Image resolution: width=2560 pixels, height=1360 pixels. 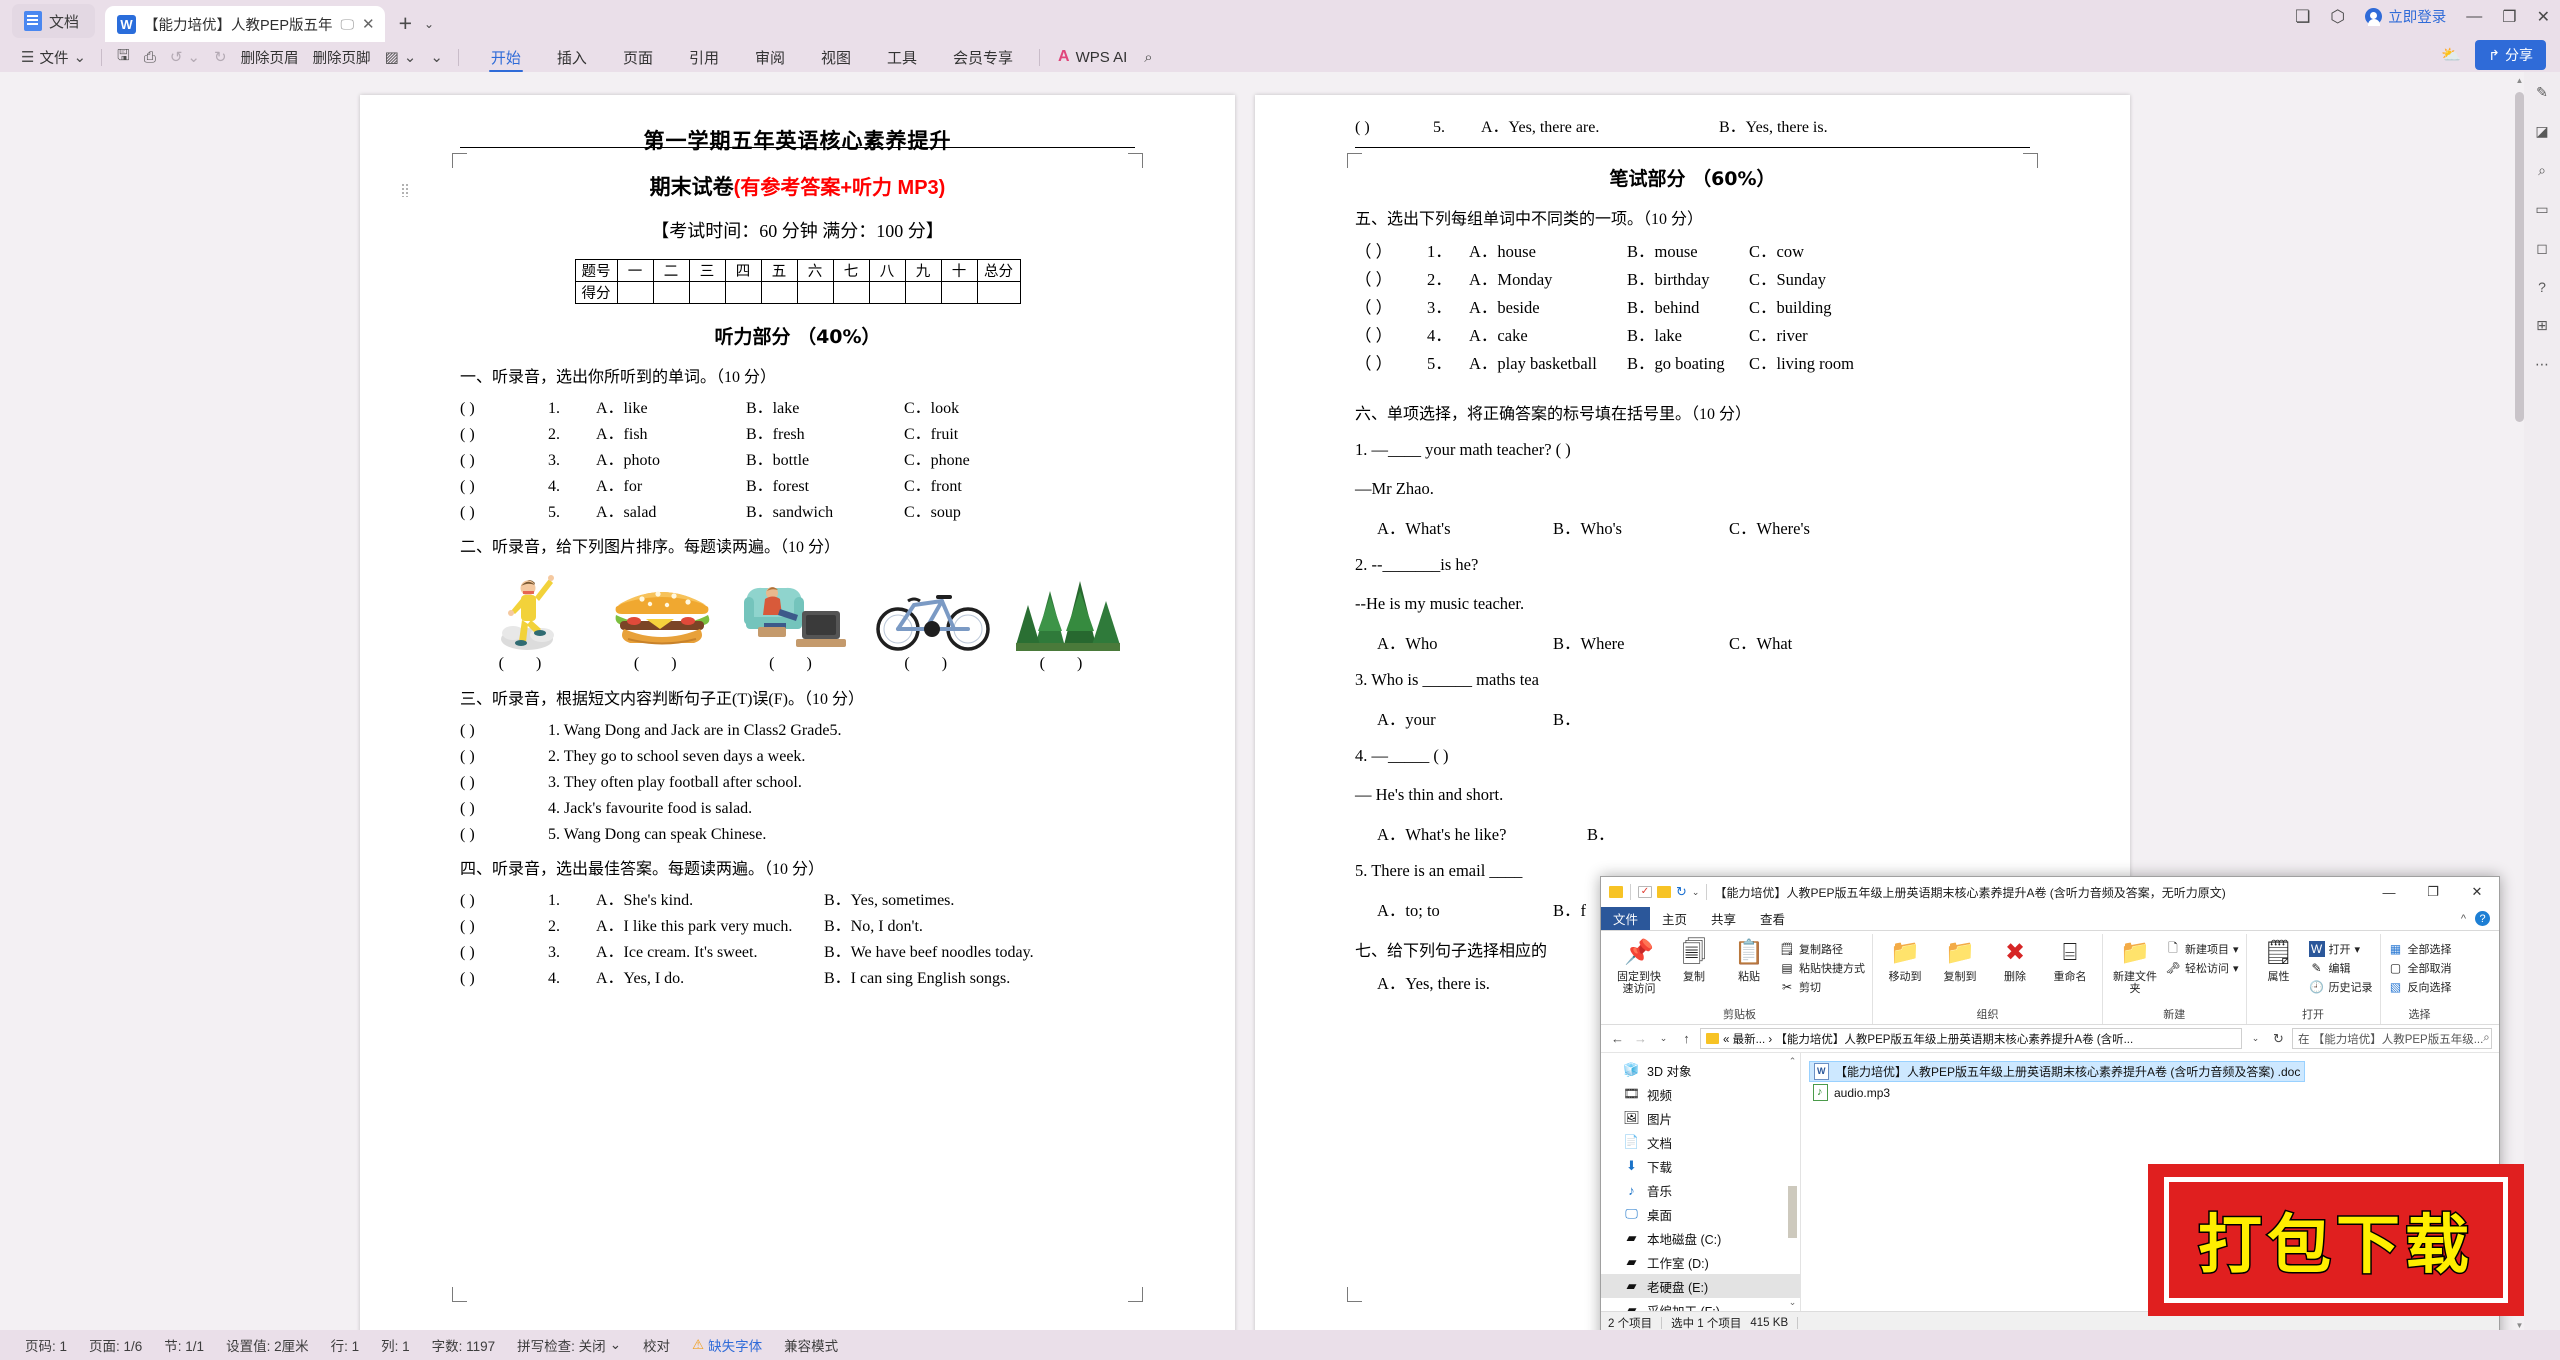 What do you see at coordinates (1700, 1142) in the screenshot?
I see `nav-item-documents: 📄 文档` at bounding box center [1700, 1142].